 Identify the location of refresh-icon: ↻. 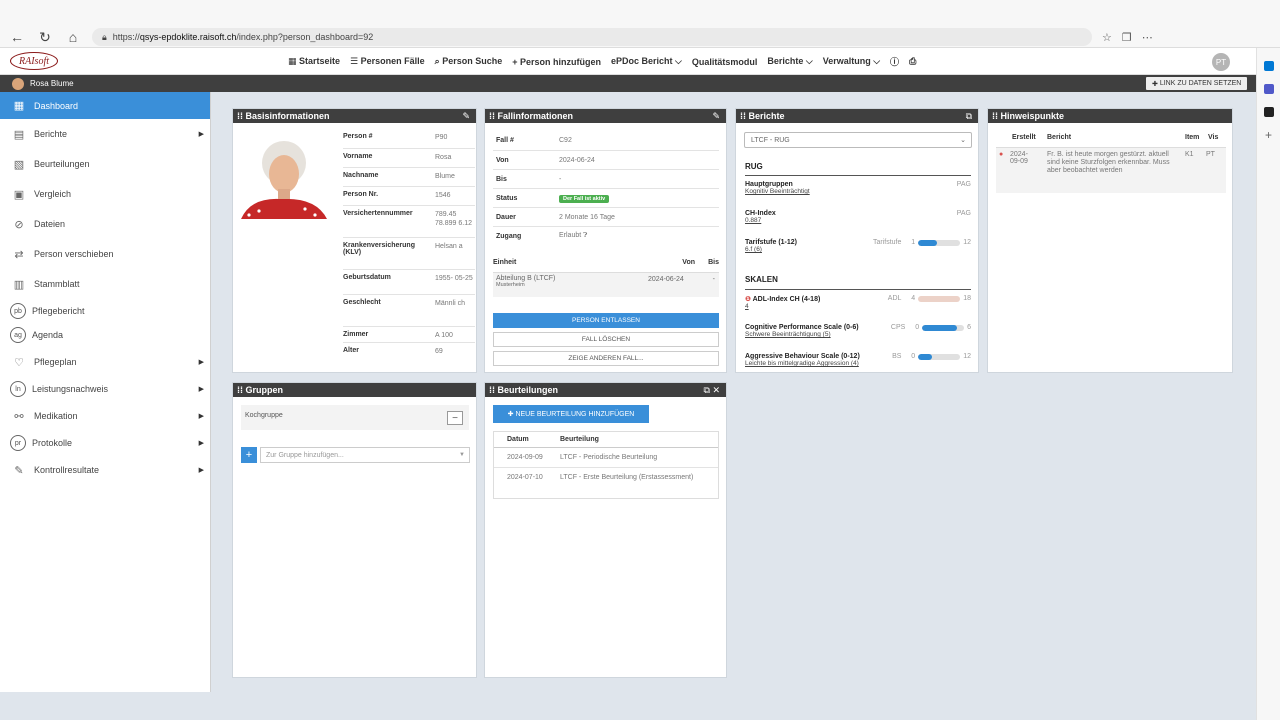
(45, 37).